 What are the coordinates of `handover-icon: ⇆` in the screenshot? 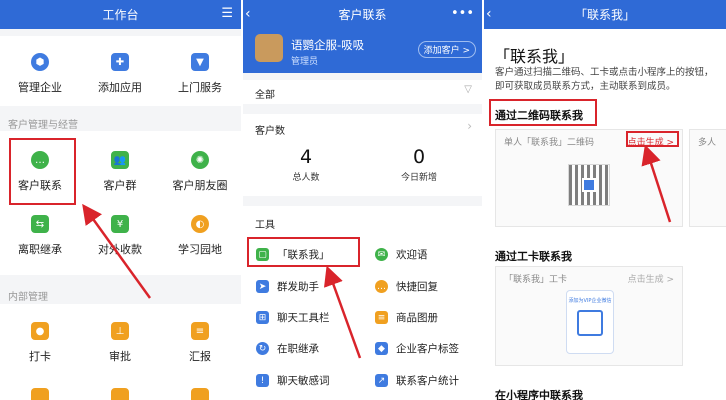 It's located at (40, 224).